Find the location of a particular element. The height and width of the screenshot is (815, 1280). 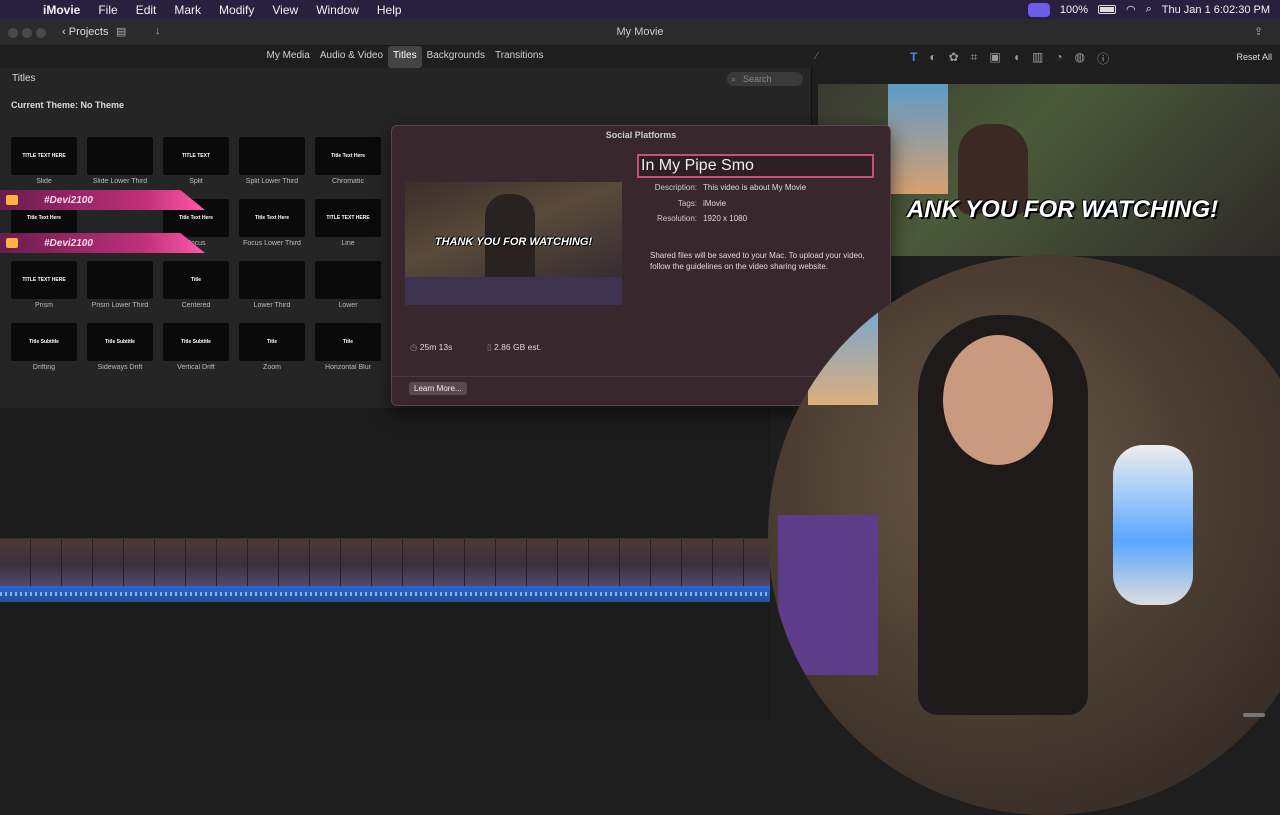

window-title: My Movie is located at coordinates (640, 32).